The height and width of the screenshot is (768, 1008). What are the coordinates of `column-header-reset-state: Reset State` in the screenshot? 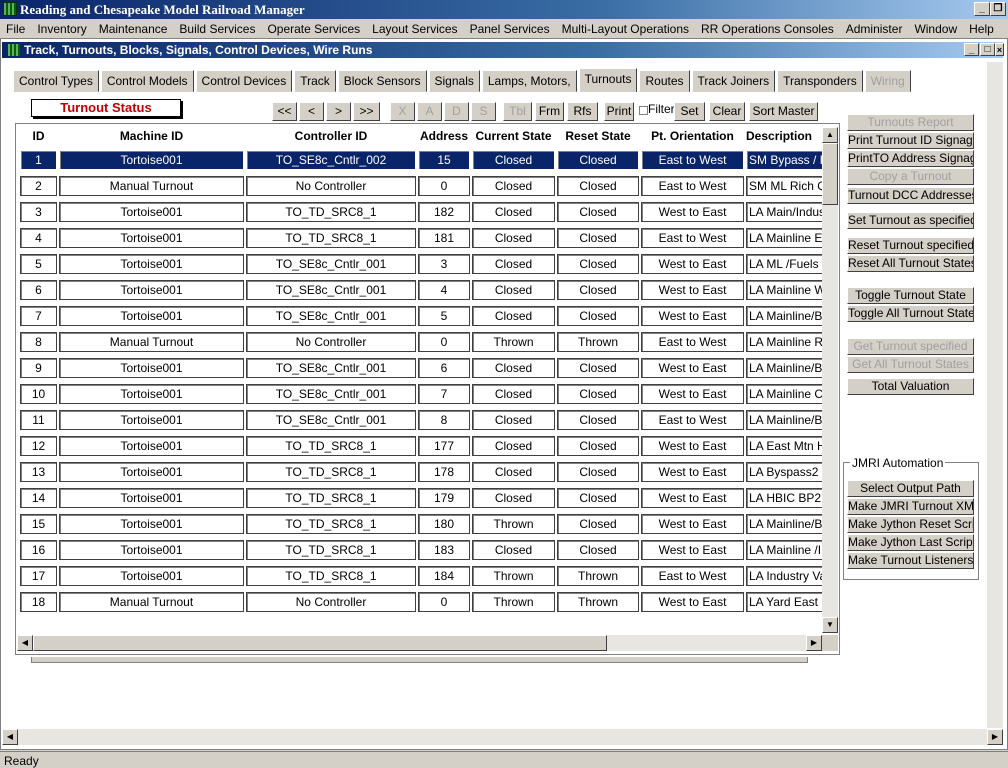 It's located at (598, 136).